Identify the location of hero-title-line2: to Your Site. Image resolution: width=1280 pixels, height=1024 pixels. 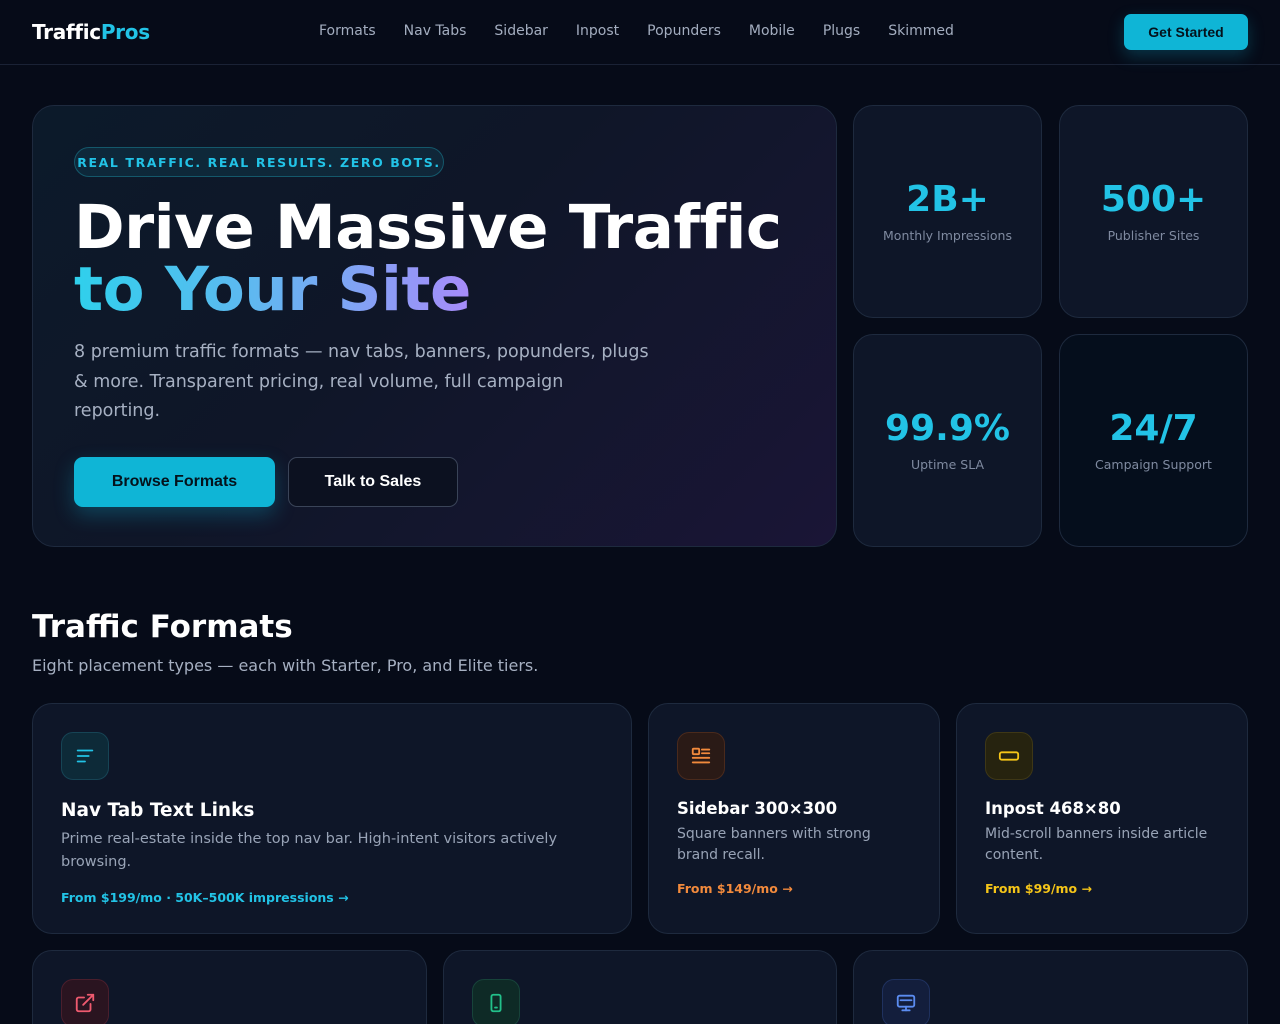
(272, 289).